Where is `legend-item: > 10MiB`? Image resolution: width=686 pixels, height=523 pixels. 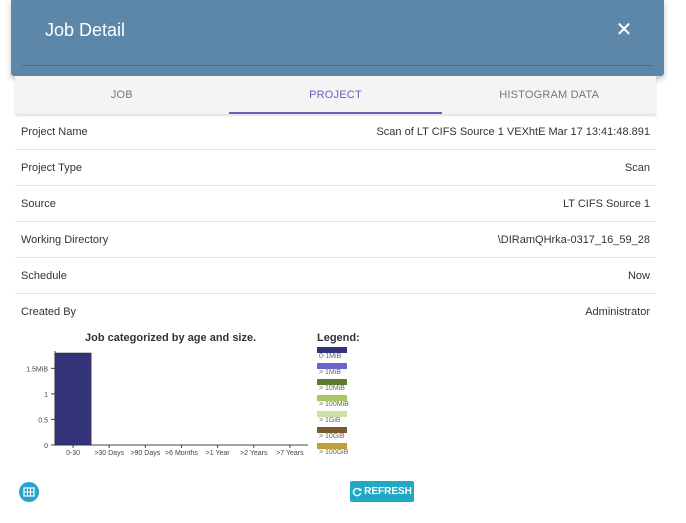 legend-item: > 10MiB is located at coordinates (341, 387).